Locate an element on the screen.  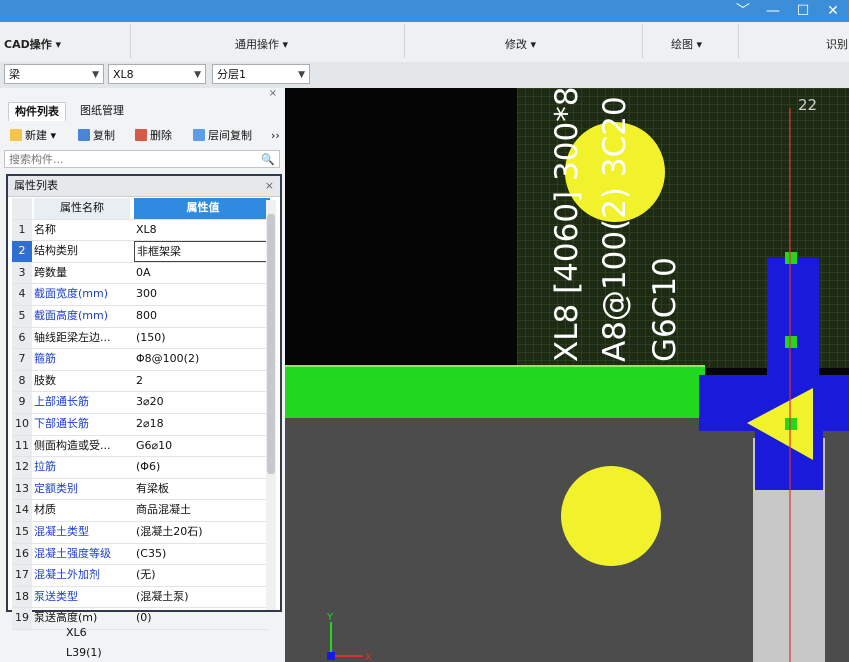
property-row: 10 下部通长筋 2⌀18 is located at coordinates (141, 424).